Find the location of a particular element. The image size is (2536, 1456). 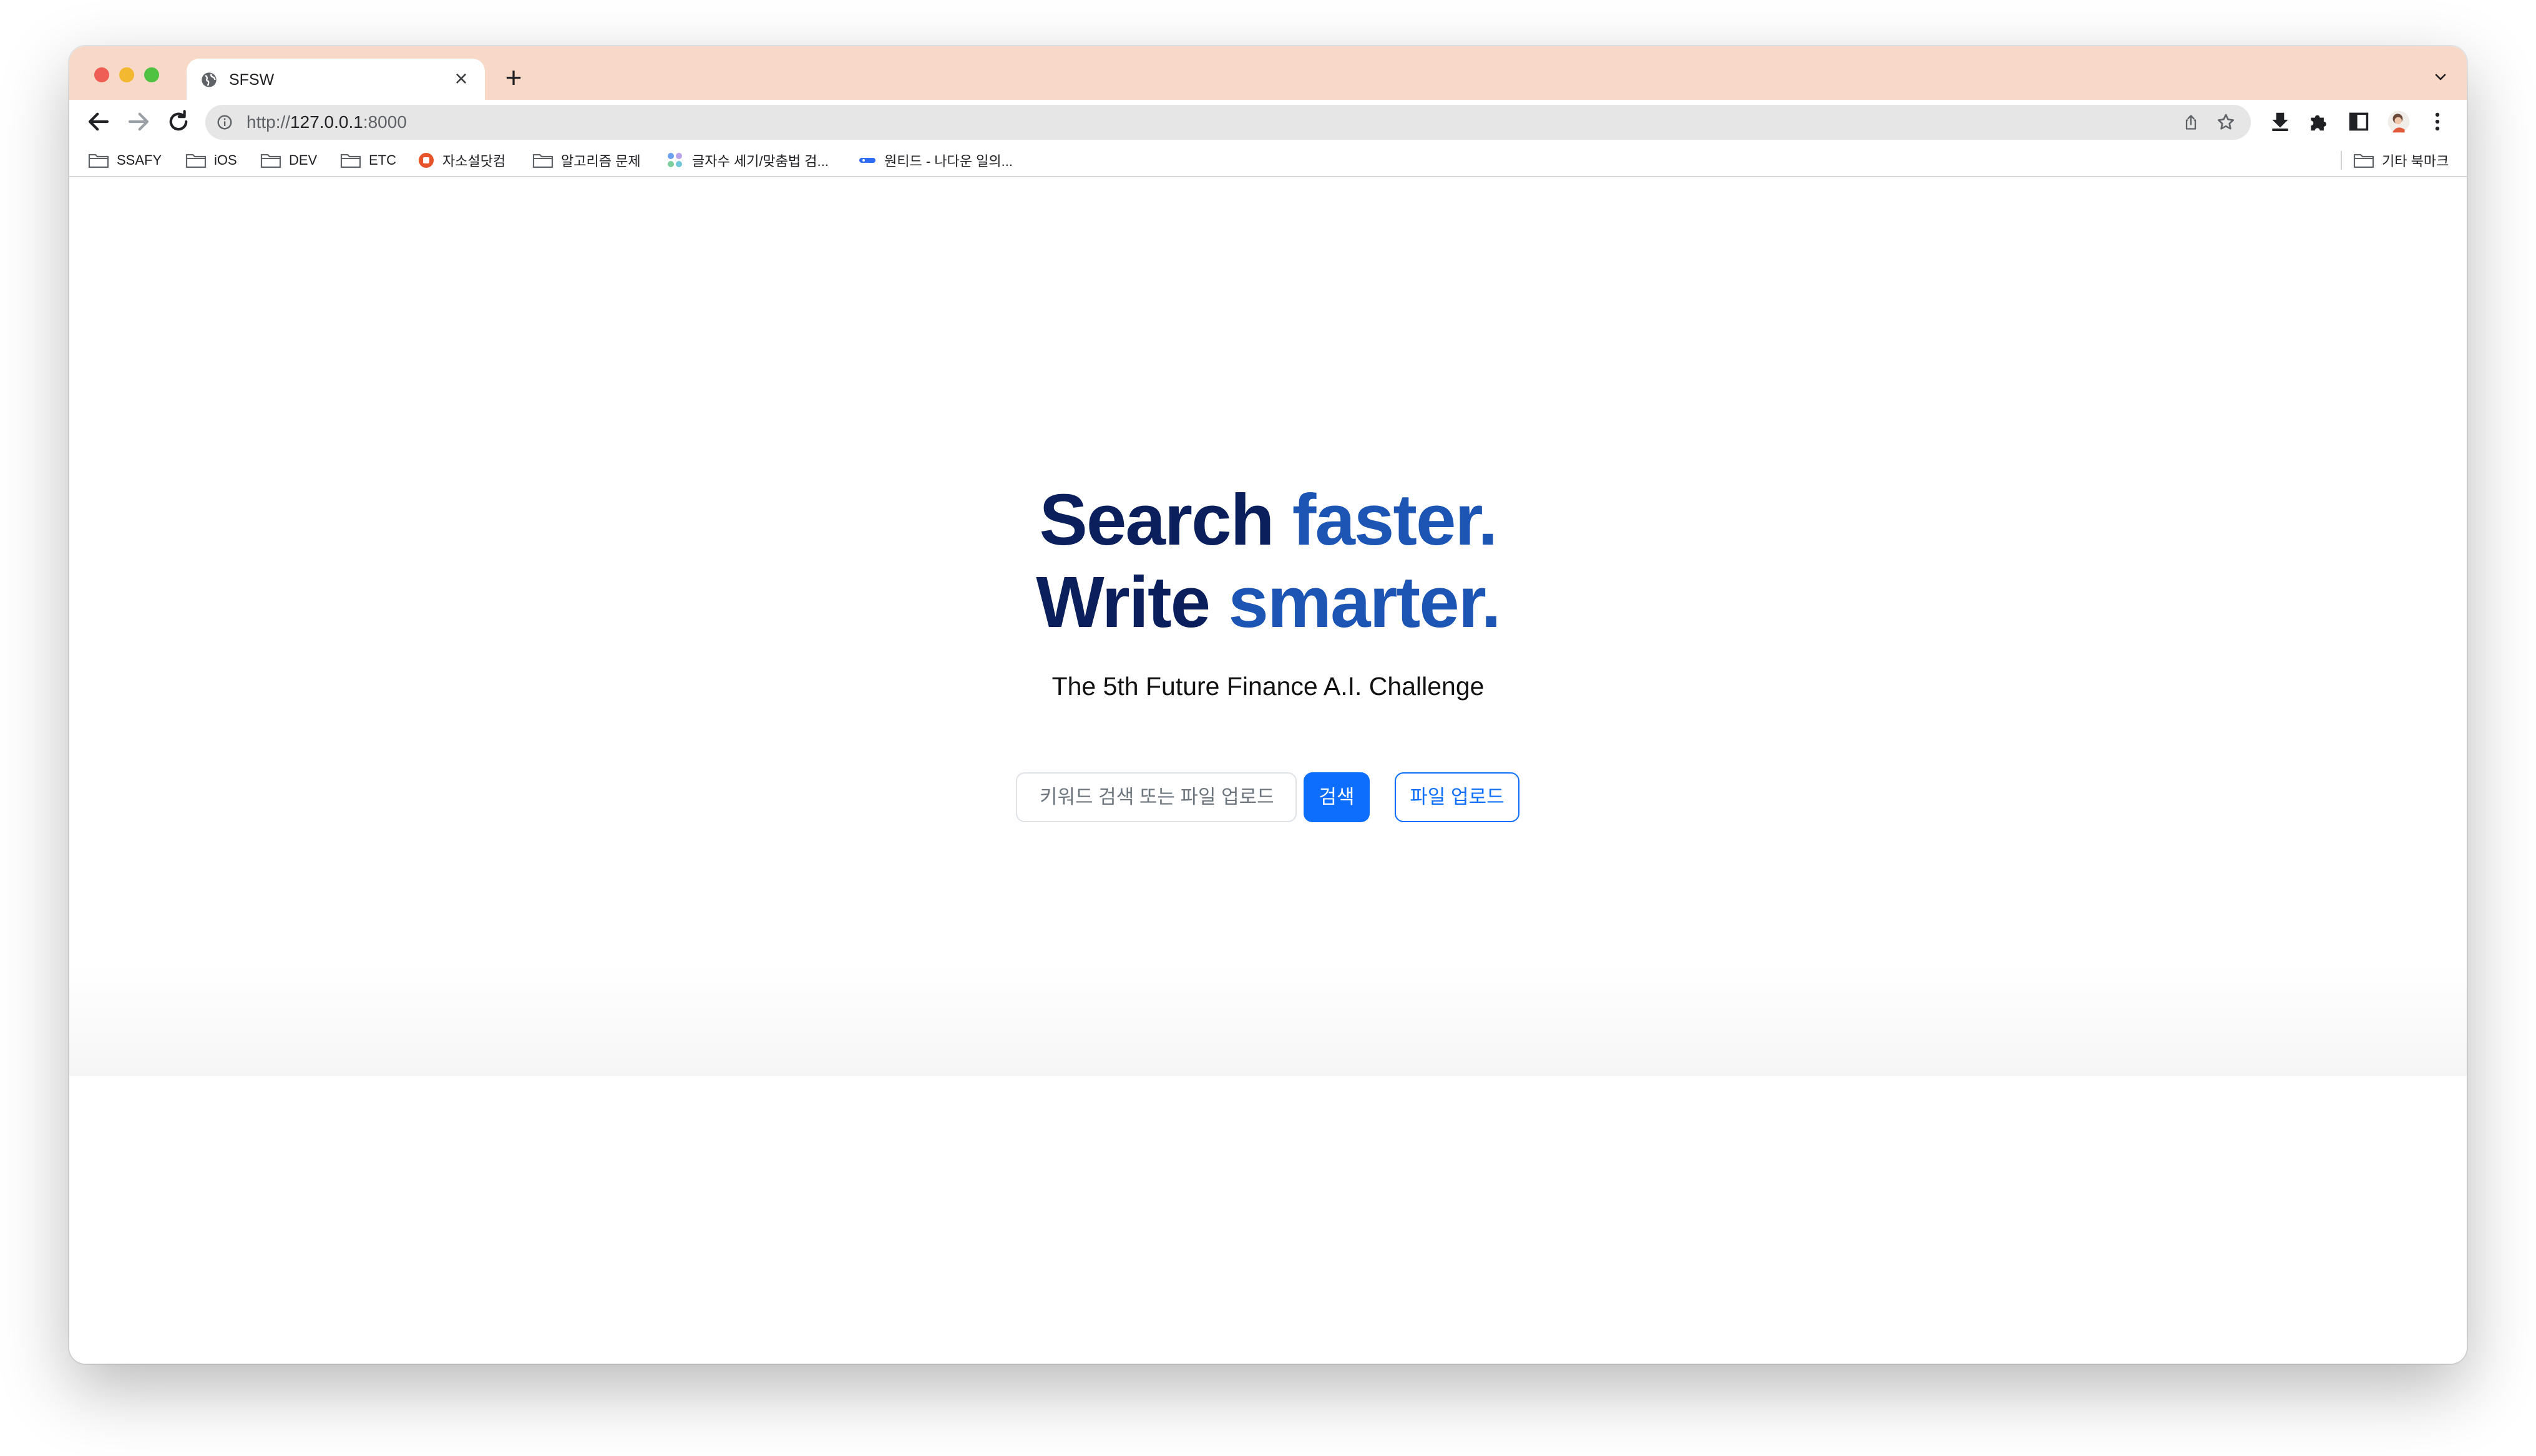

headline-faster-word: faster. is located at coordinates (1395, 519).